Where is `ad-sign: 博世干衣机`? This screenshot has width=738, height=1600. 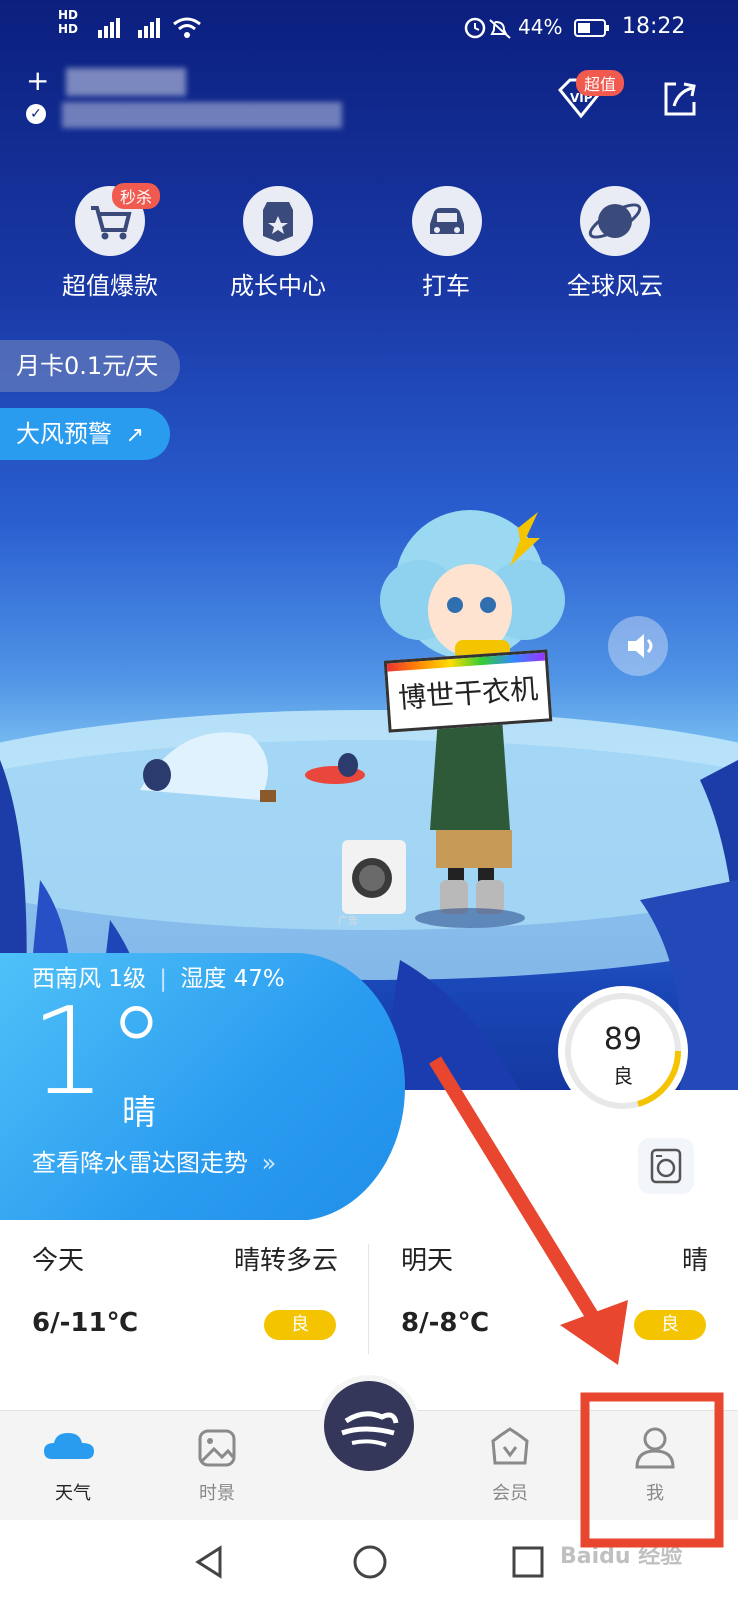
ad-sign: 博世干衣机 is located at coordinates (468, 691).